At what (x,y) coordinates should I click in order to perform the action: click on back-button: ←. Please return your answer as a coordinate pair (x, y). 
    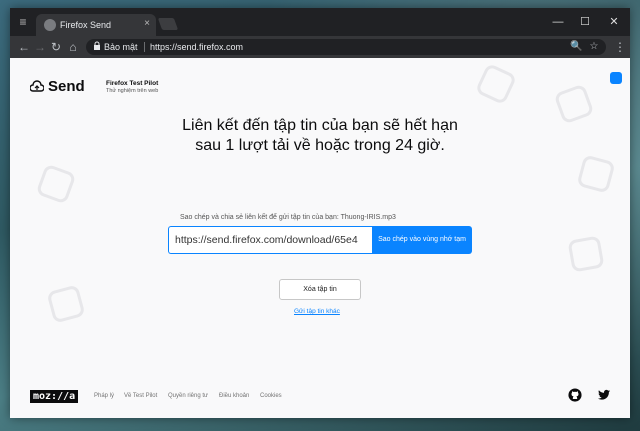
    Looking at the image, I should click on (24, 47).